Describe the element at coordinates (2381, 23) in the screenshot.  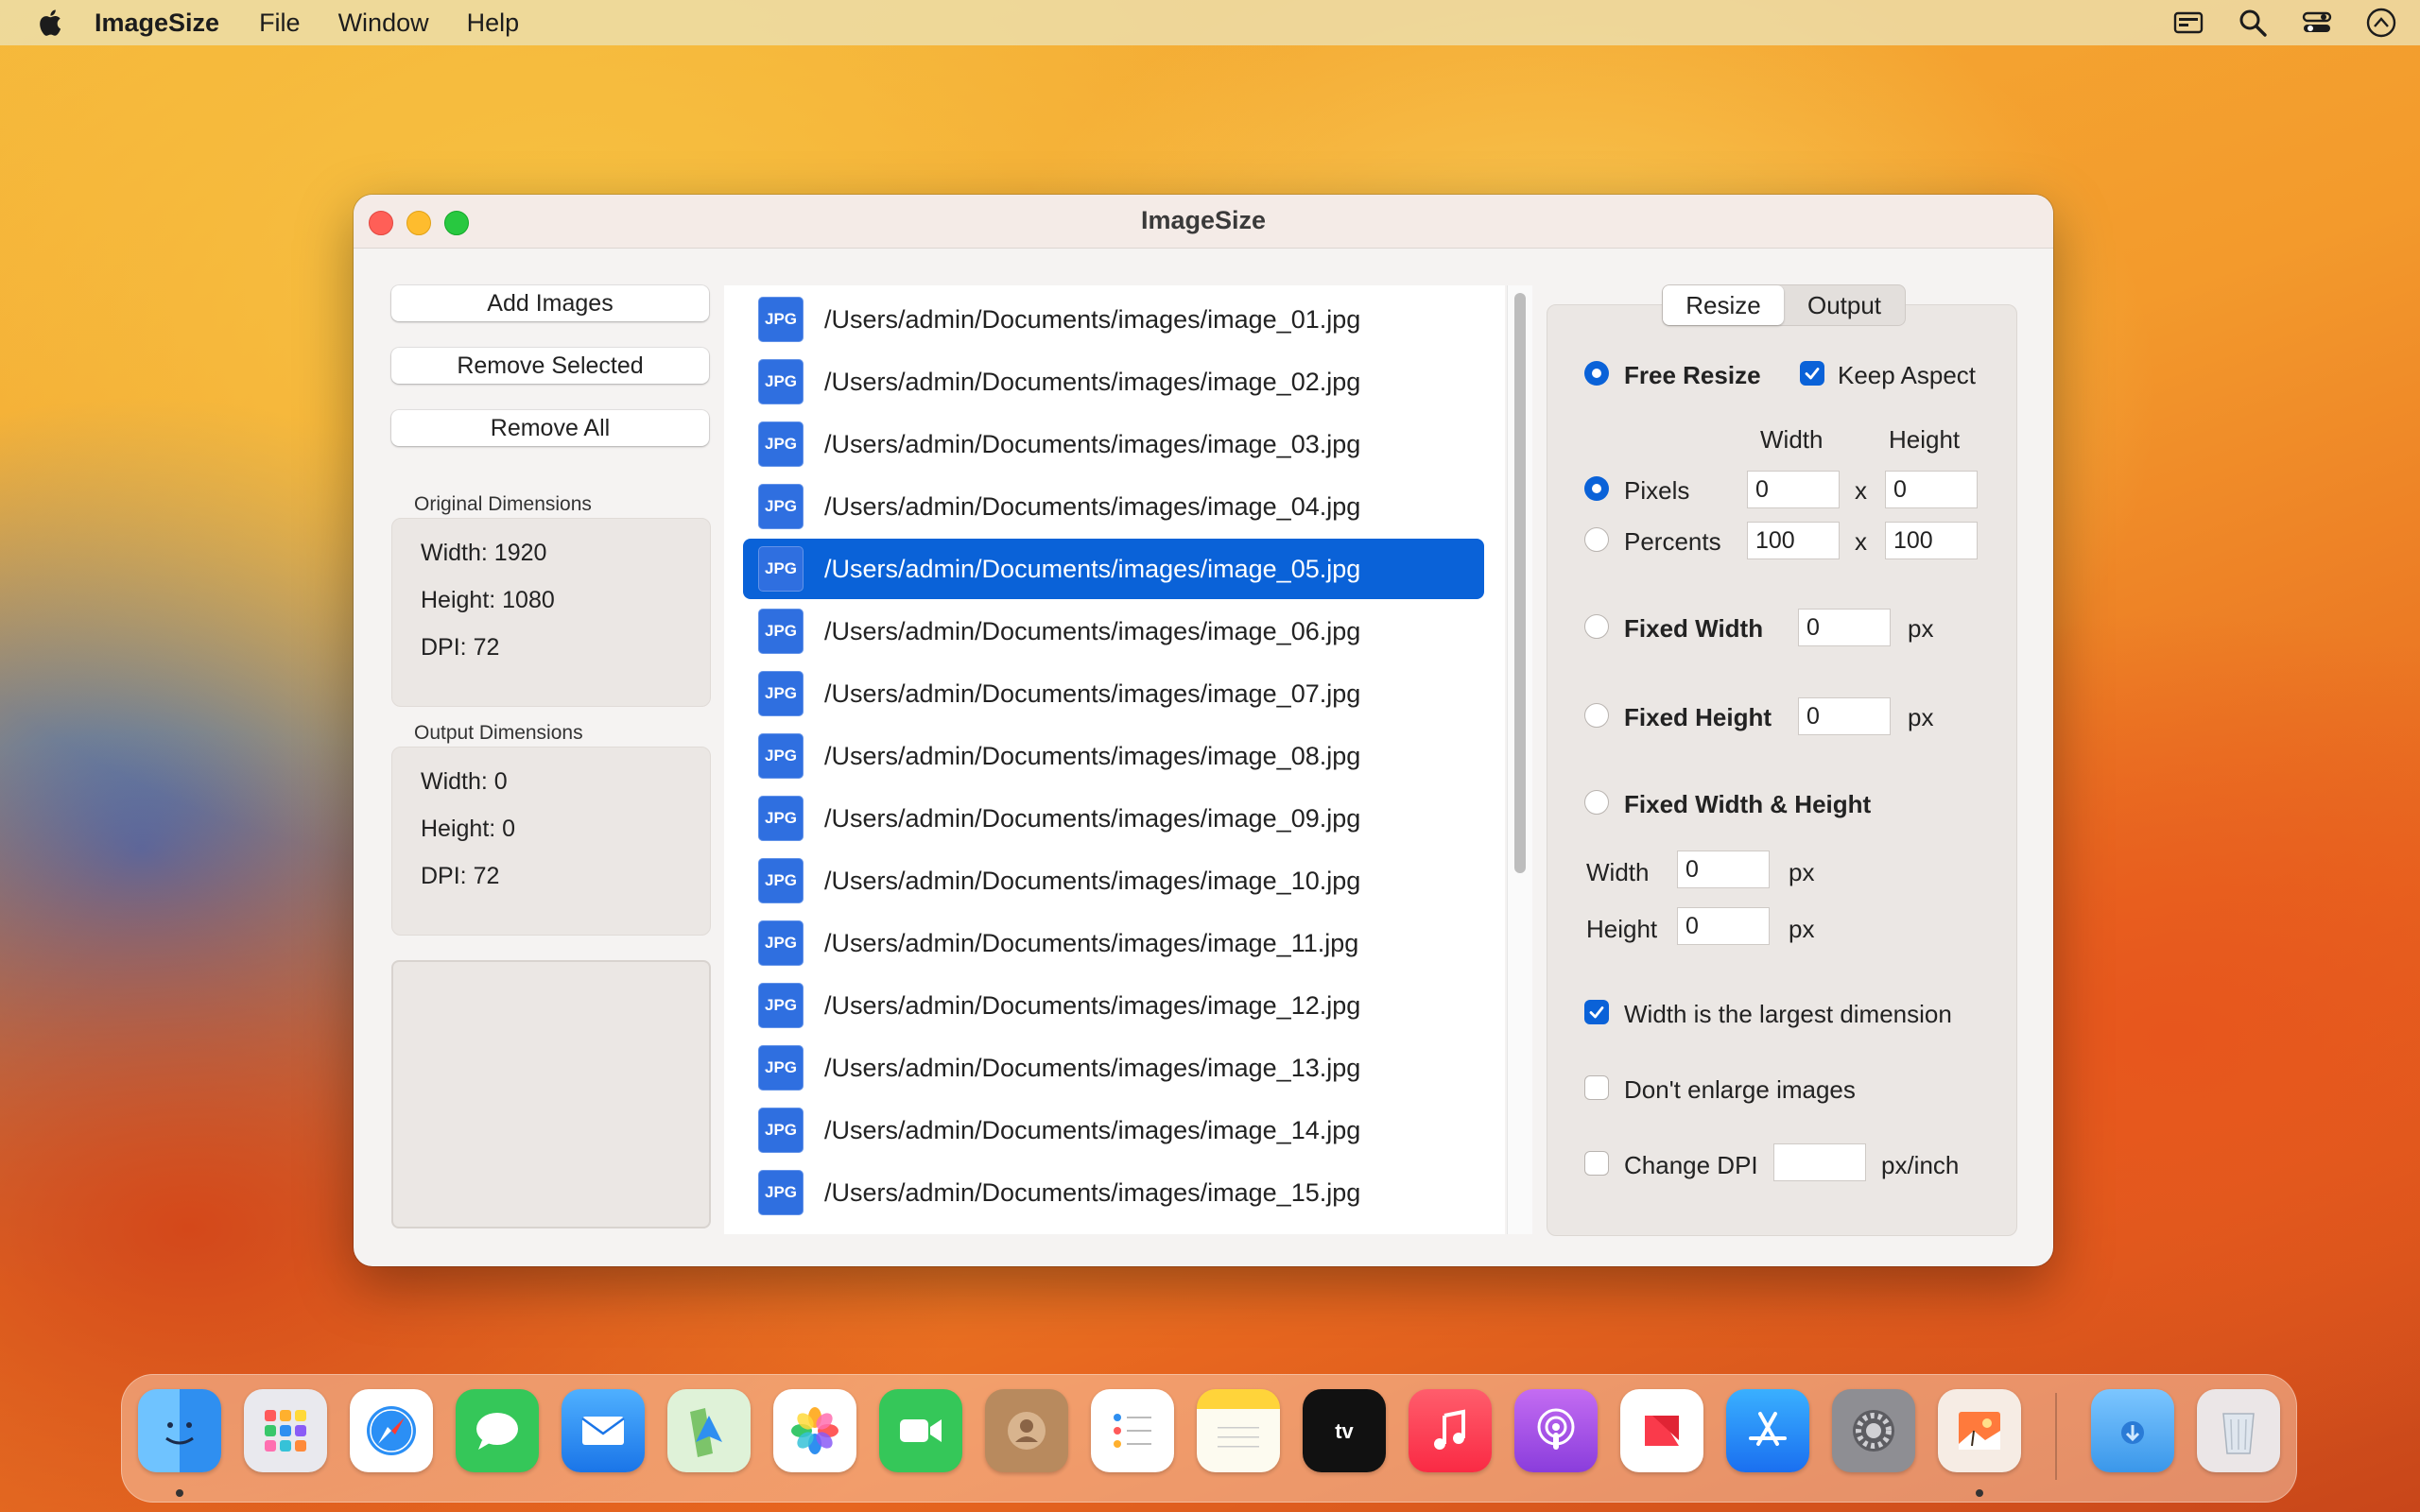
I see `siri-user-icon` at that location.